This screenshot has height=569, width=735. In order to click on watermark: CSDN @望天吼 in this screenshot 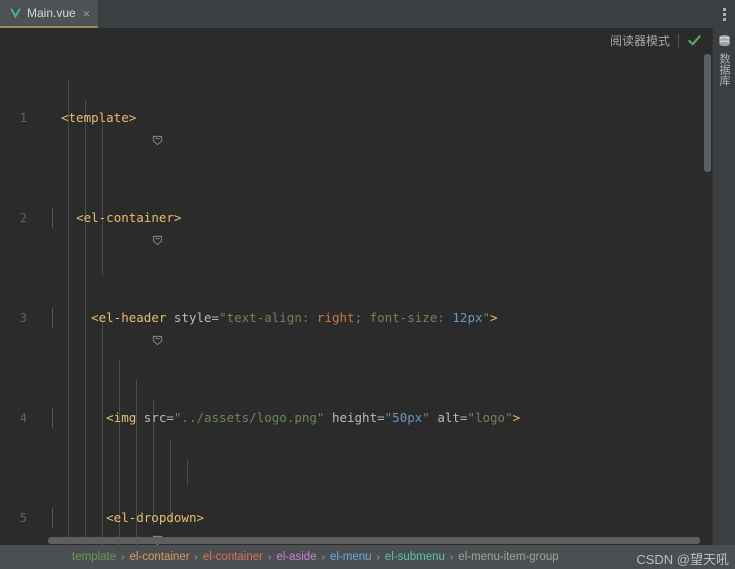, I will do `click(682, 559)`.